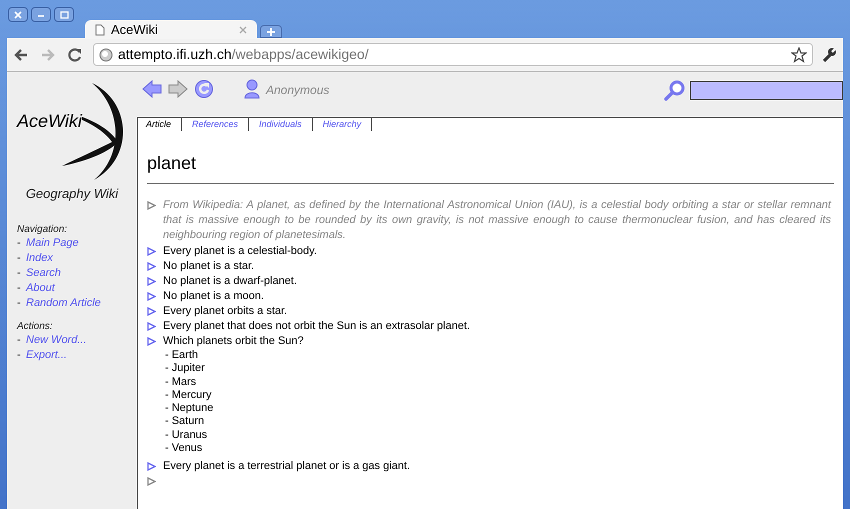 This screenshot has width=850, height=509. I want to click on star-icon, so click(799, 54).